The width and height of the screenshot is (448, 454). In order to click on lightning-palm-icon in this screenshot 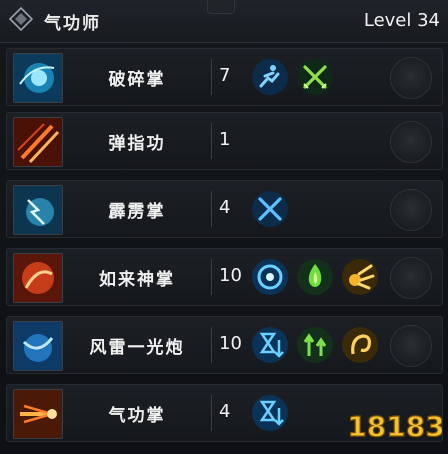, I will do `click(38, 210)`.